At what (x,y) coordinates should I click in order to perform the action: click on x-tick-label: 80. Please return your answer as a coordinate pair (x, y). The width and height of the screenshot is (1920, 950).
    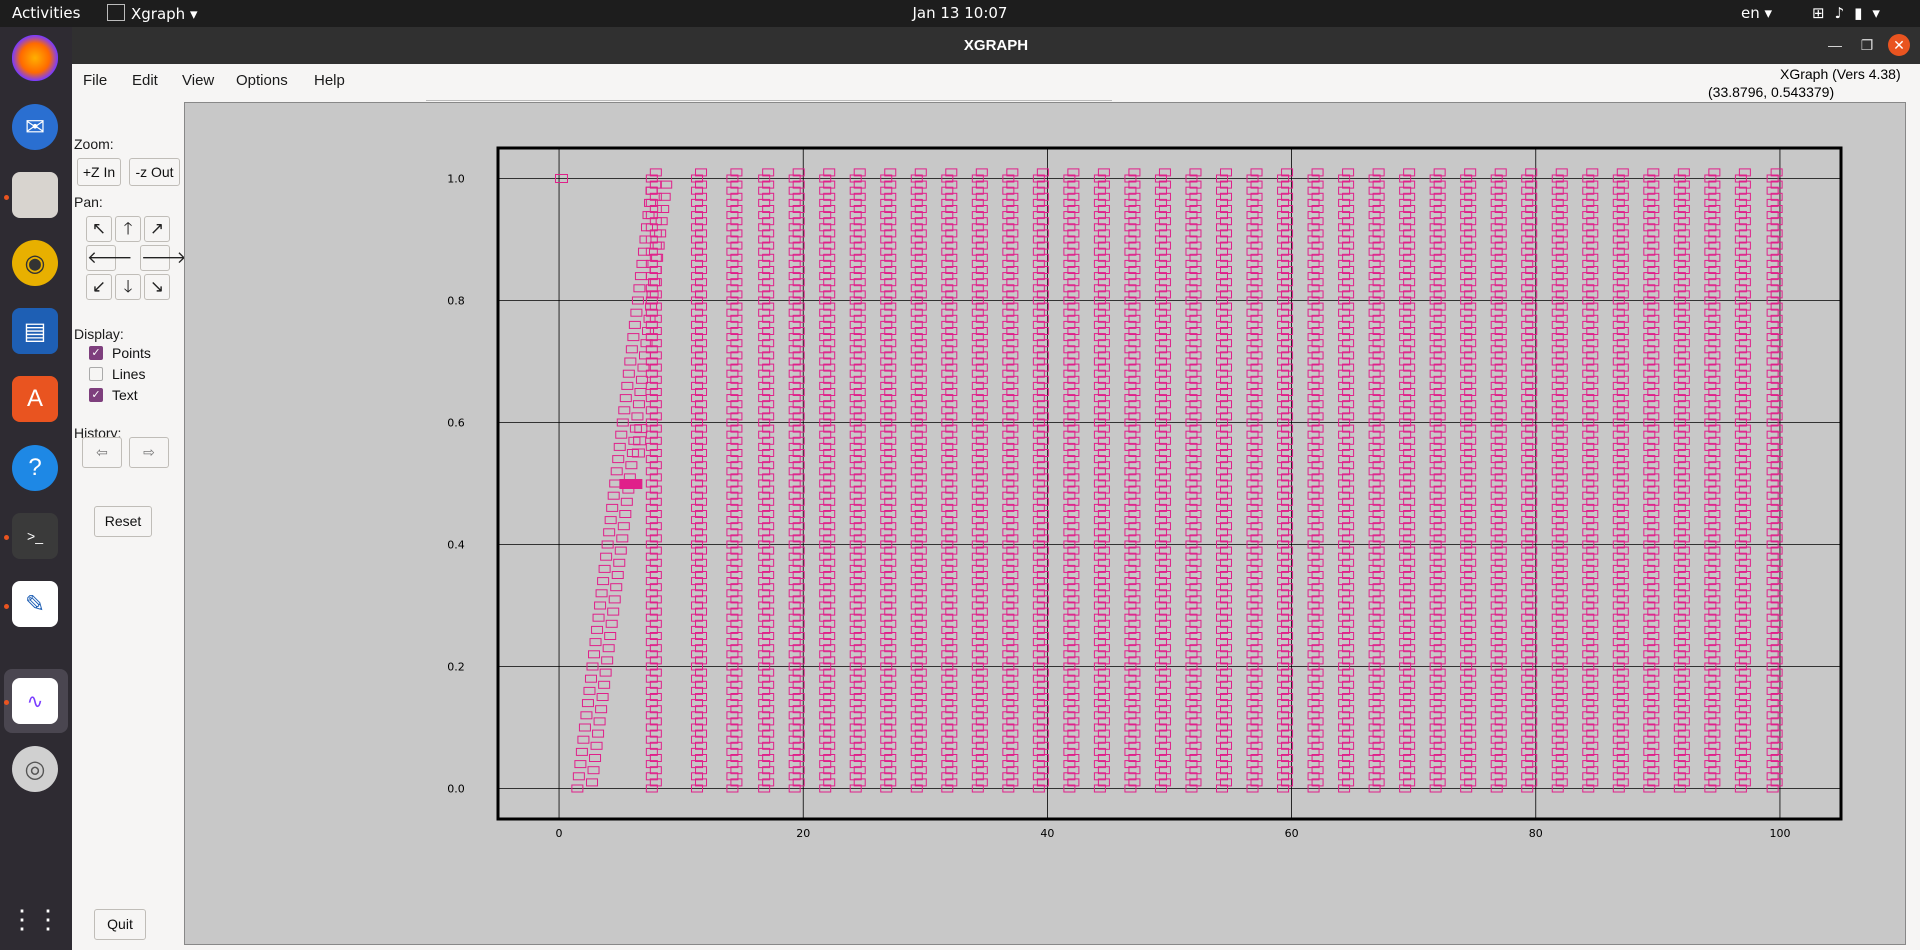
    Looking at the image, I should click on (1536, 833).